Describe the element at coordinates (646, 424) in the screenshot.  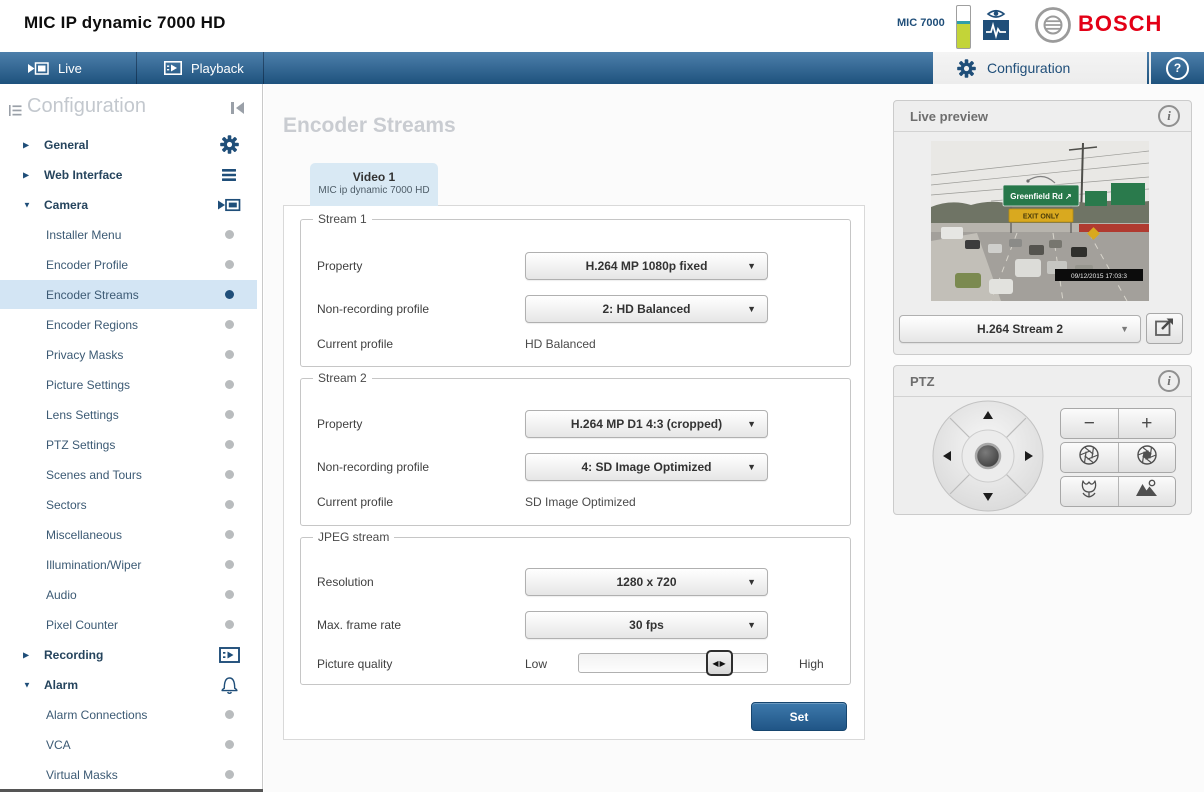
I see `stream2-property-dropdown: H.264 MP D1 4:3 (cropped) ▼` at that location.